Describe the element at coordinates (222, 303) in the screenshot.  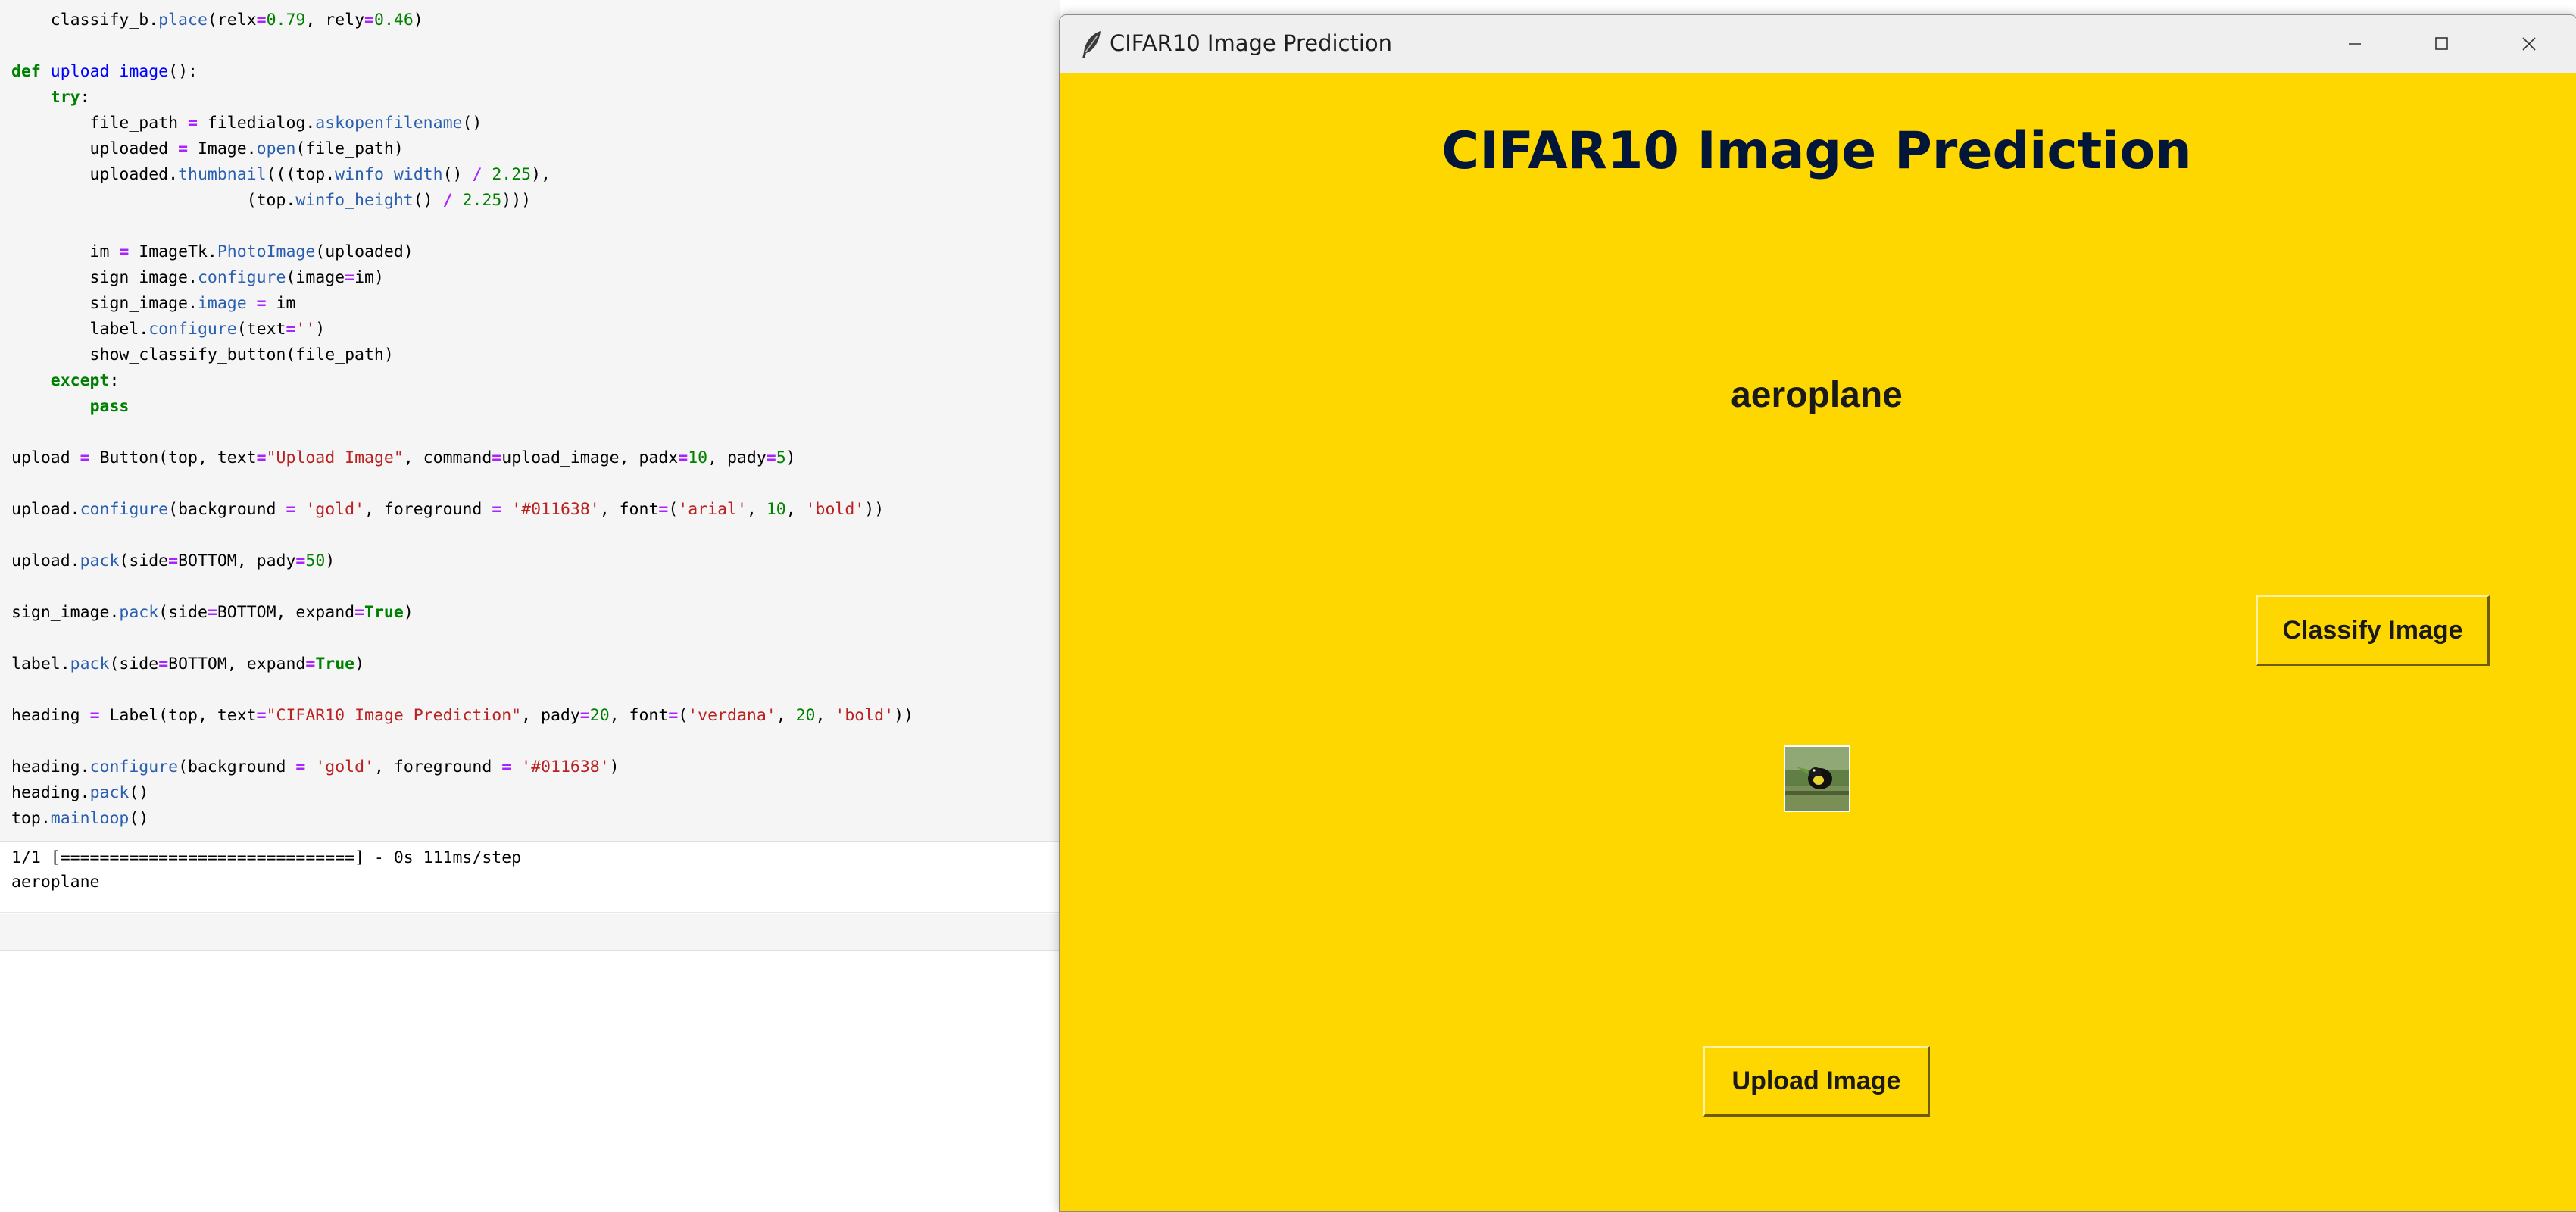
I see `code-token: image` at that location.